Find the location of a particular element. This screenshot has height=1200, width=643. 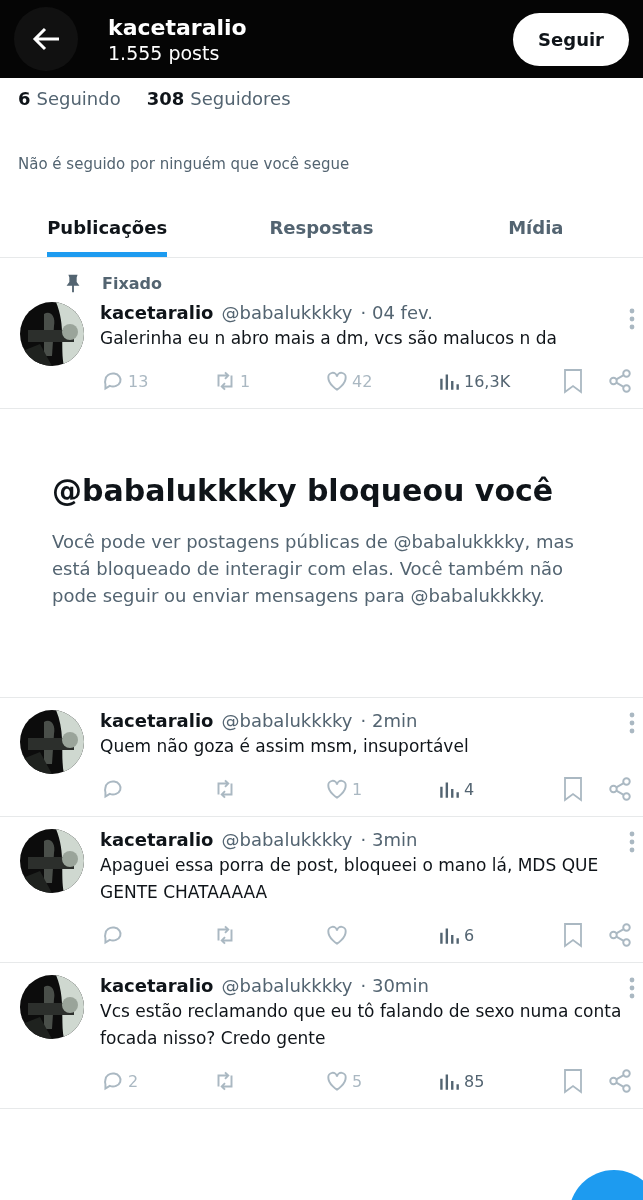

profile-tab: Mídia is located at coordinates (535, 231).